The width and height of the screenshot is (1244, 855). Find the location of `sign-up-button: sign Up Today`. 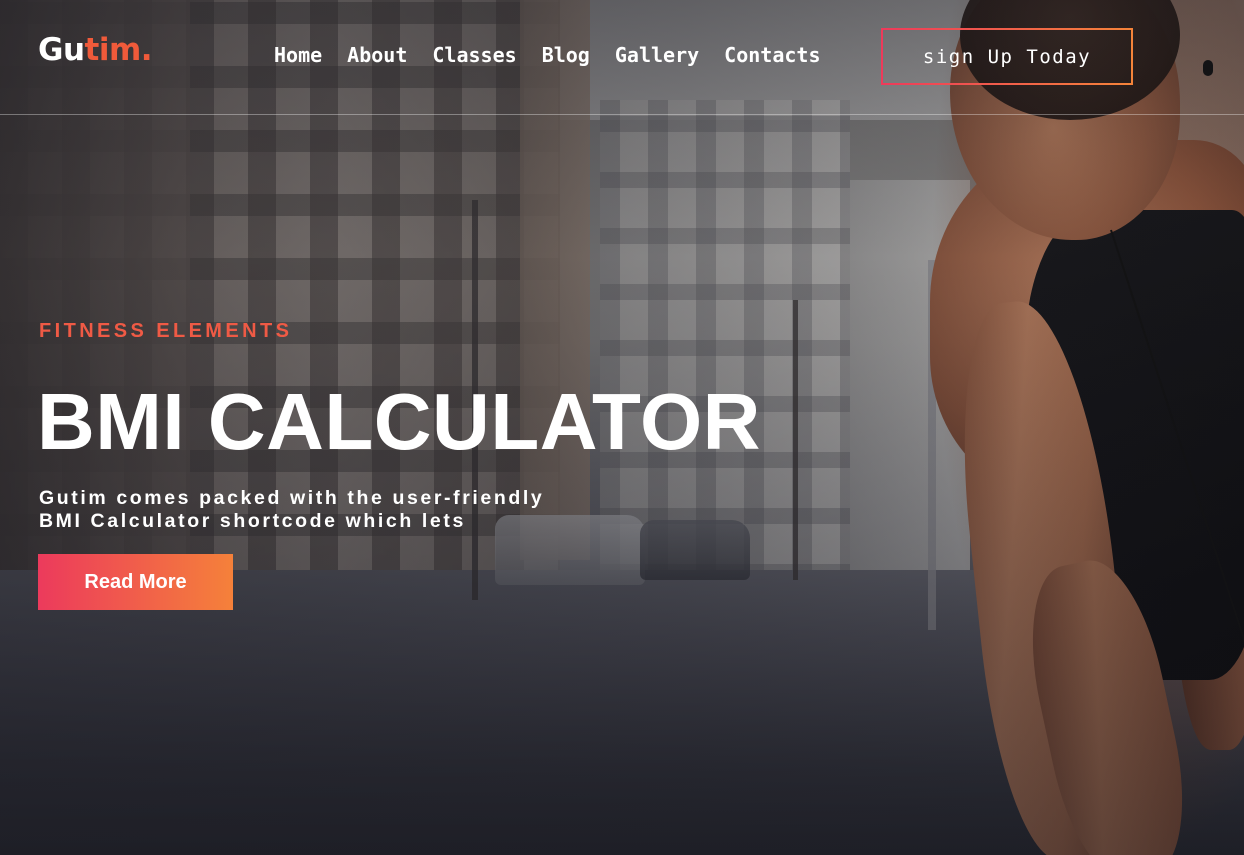

sign-up-button: sign Up Today is located at coordinates (1007, 56).